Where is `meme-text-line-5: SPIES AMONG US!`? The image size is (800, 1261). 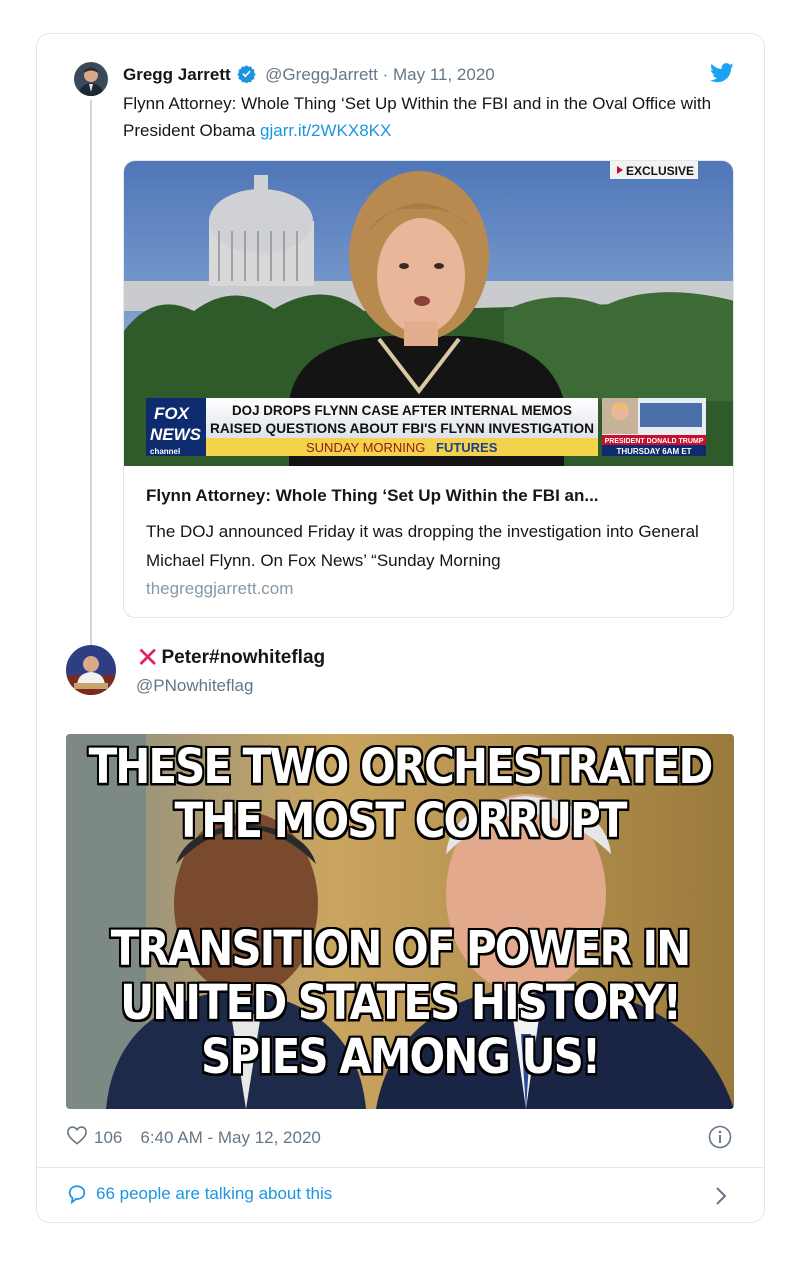 meme-text-line-5: SPIES AMONG US! is located at coordinates (401, 1056).